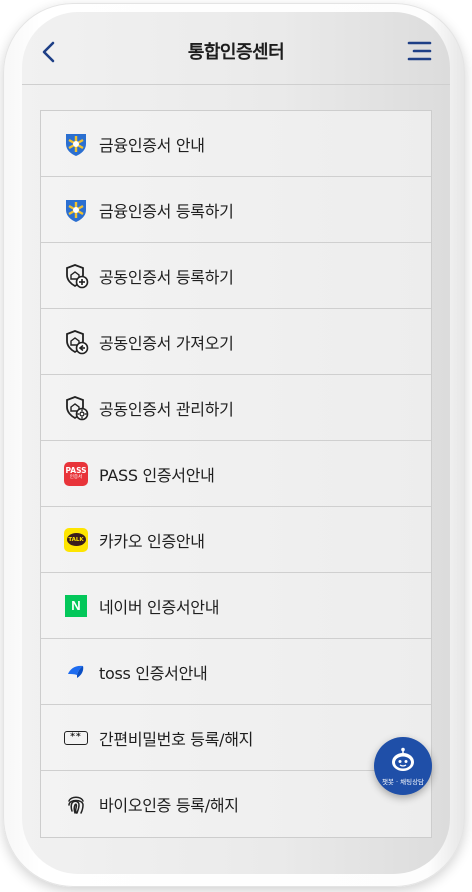 This screenshot has height=892, width=472. What do you see at coordinates (159, 607) in the screenshot?
I see `menu-item-label: 네이버 인증서안내` at bounding box center [159, 607].